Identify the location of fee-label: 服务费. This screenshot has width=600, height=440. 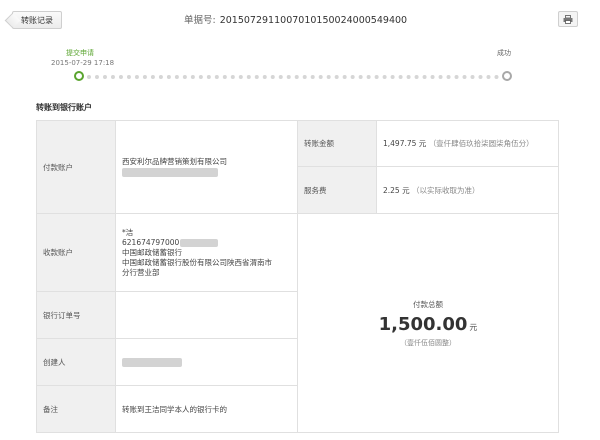
(337, 190).